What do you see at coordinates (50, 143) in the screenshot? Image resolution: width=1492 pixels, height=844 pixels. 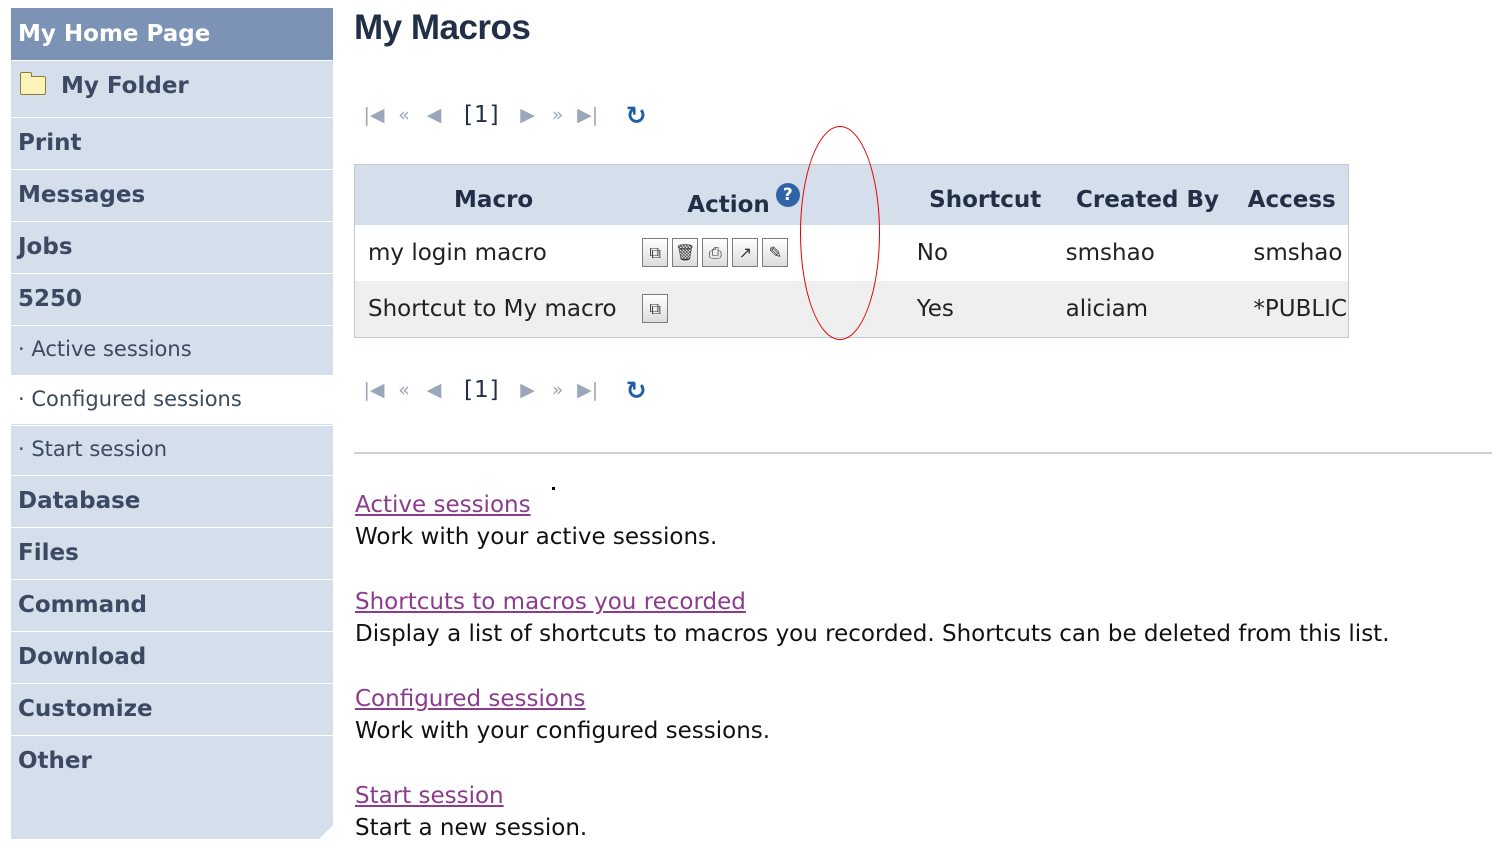 I see `sidebar-item-label: Print` at bounding box center [50, 143].